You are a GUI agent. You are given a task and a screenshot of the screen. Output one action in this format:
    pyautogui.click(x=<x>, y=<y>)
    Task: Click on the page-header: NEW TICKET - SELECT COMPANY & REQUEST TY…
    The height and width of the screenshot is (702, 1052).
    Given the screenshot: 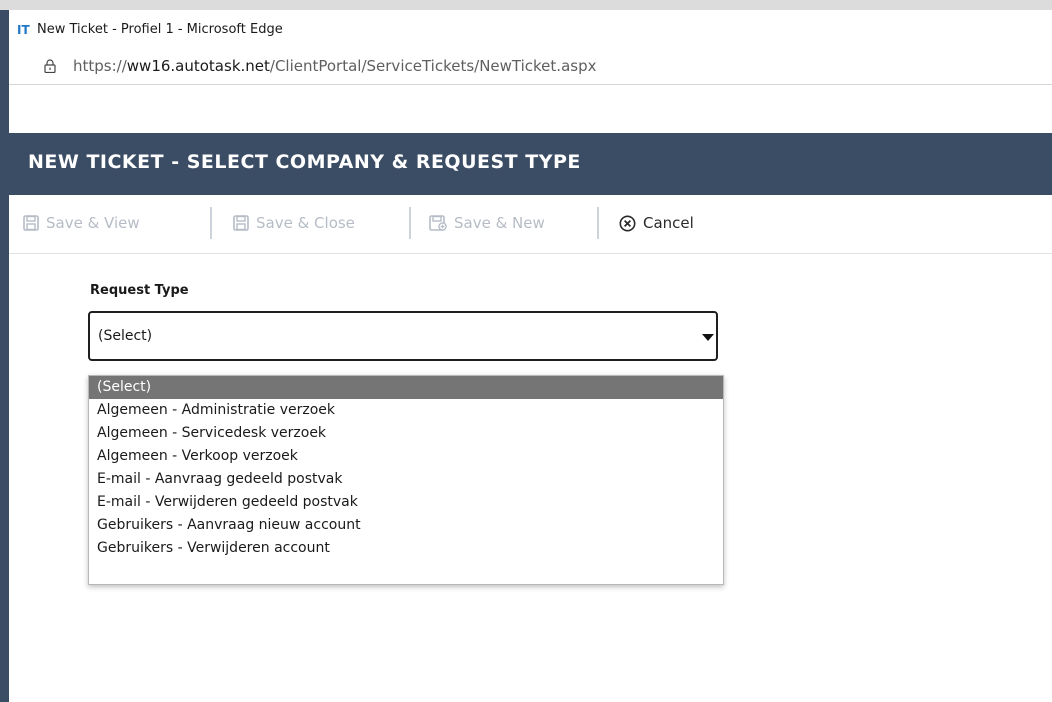 What is the action you would take?
    pyautogui.click(x=530, y=164)
    